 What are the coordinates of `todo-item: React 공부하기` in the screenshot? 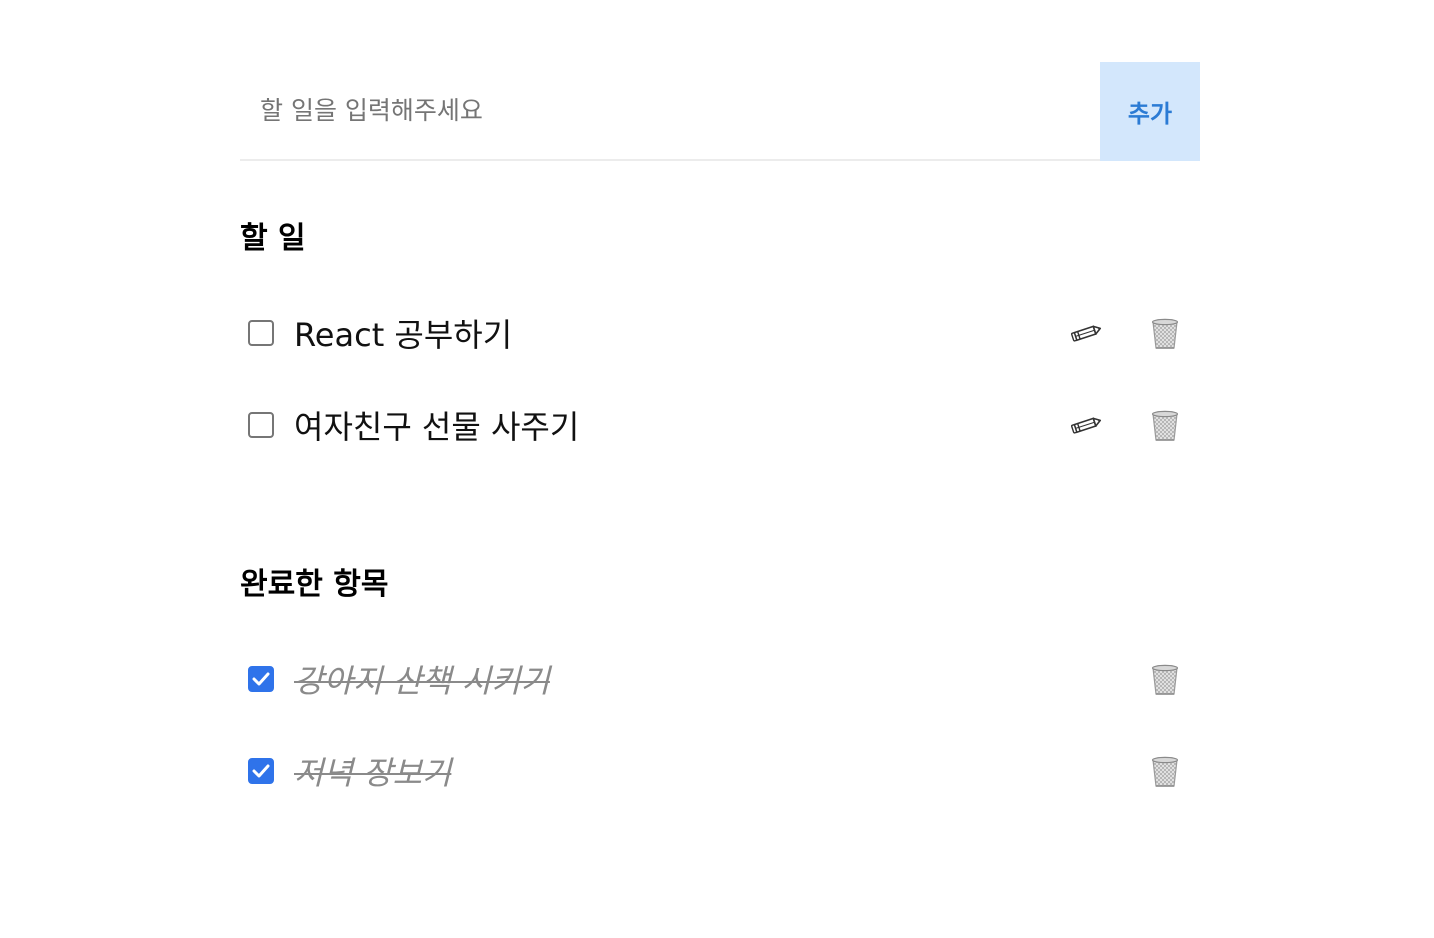 It's located at (720, 333).